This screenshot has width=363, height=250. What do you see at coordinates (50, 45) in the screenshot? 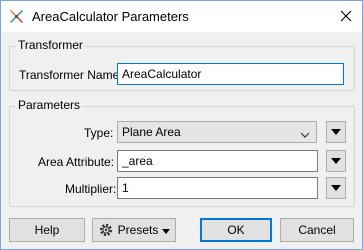
I see `transformer-group-title: Transformer` at bounding box center [50, 45].